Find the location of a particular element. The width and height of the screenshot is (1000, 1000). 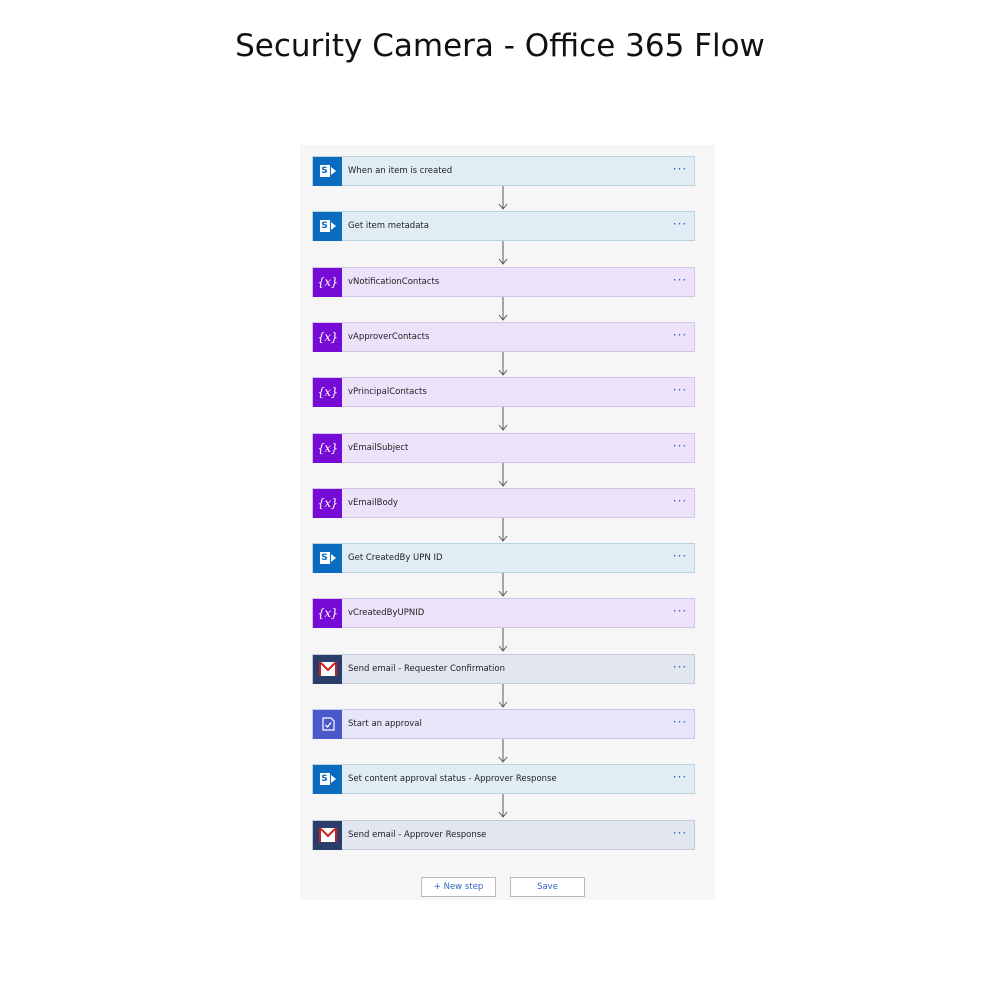

flow-step: S Get item metadata ··· is located at coordinates (503, 226).